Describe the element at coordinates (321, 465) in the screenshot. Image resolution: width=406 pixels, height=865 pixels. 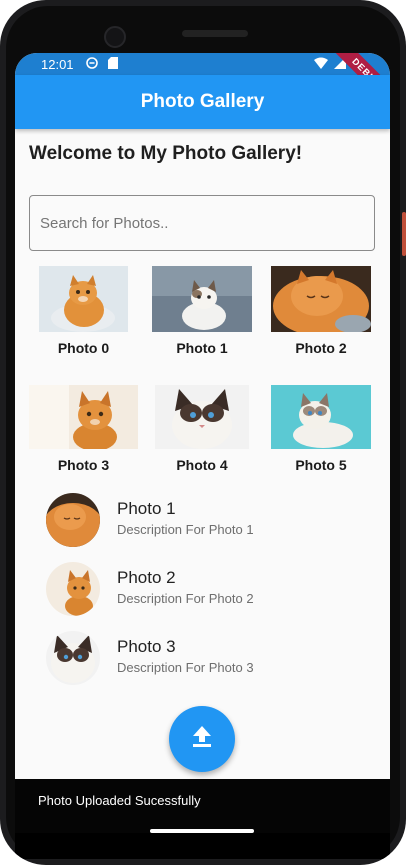
I see `grid-caption: Photo 5` at that location.